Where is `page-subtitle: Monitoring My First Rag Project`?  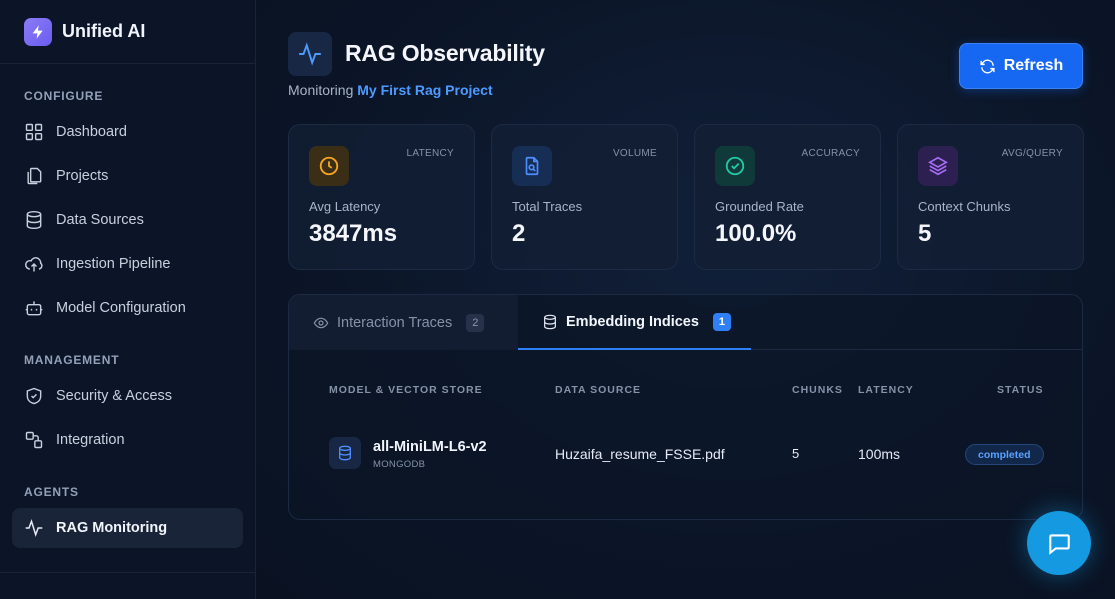
page-subtitle: Monitoring My First Rag Project is located at coordinates (390, 90).